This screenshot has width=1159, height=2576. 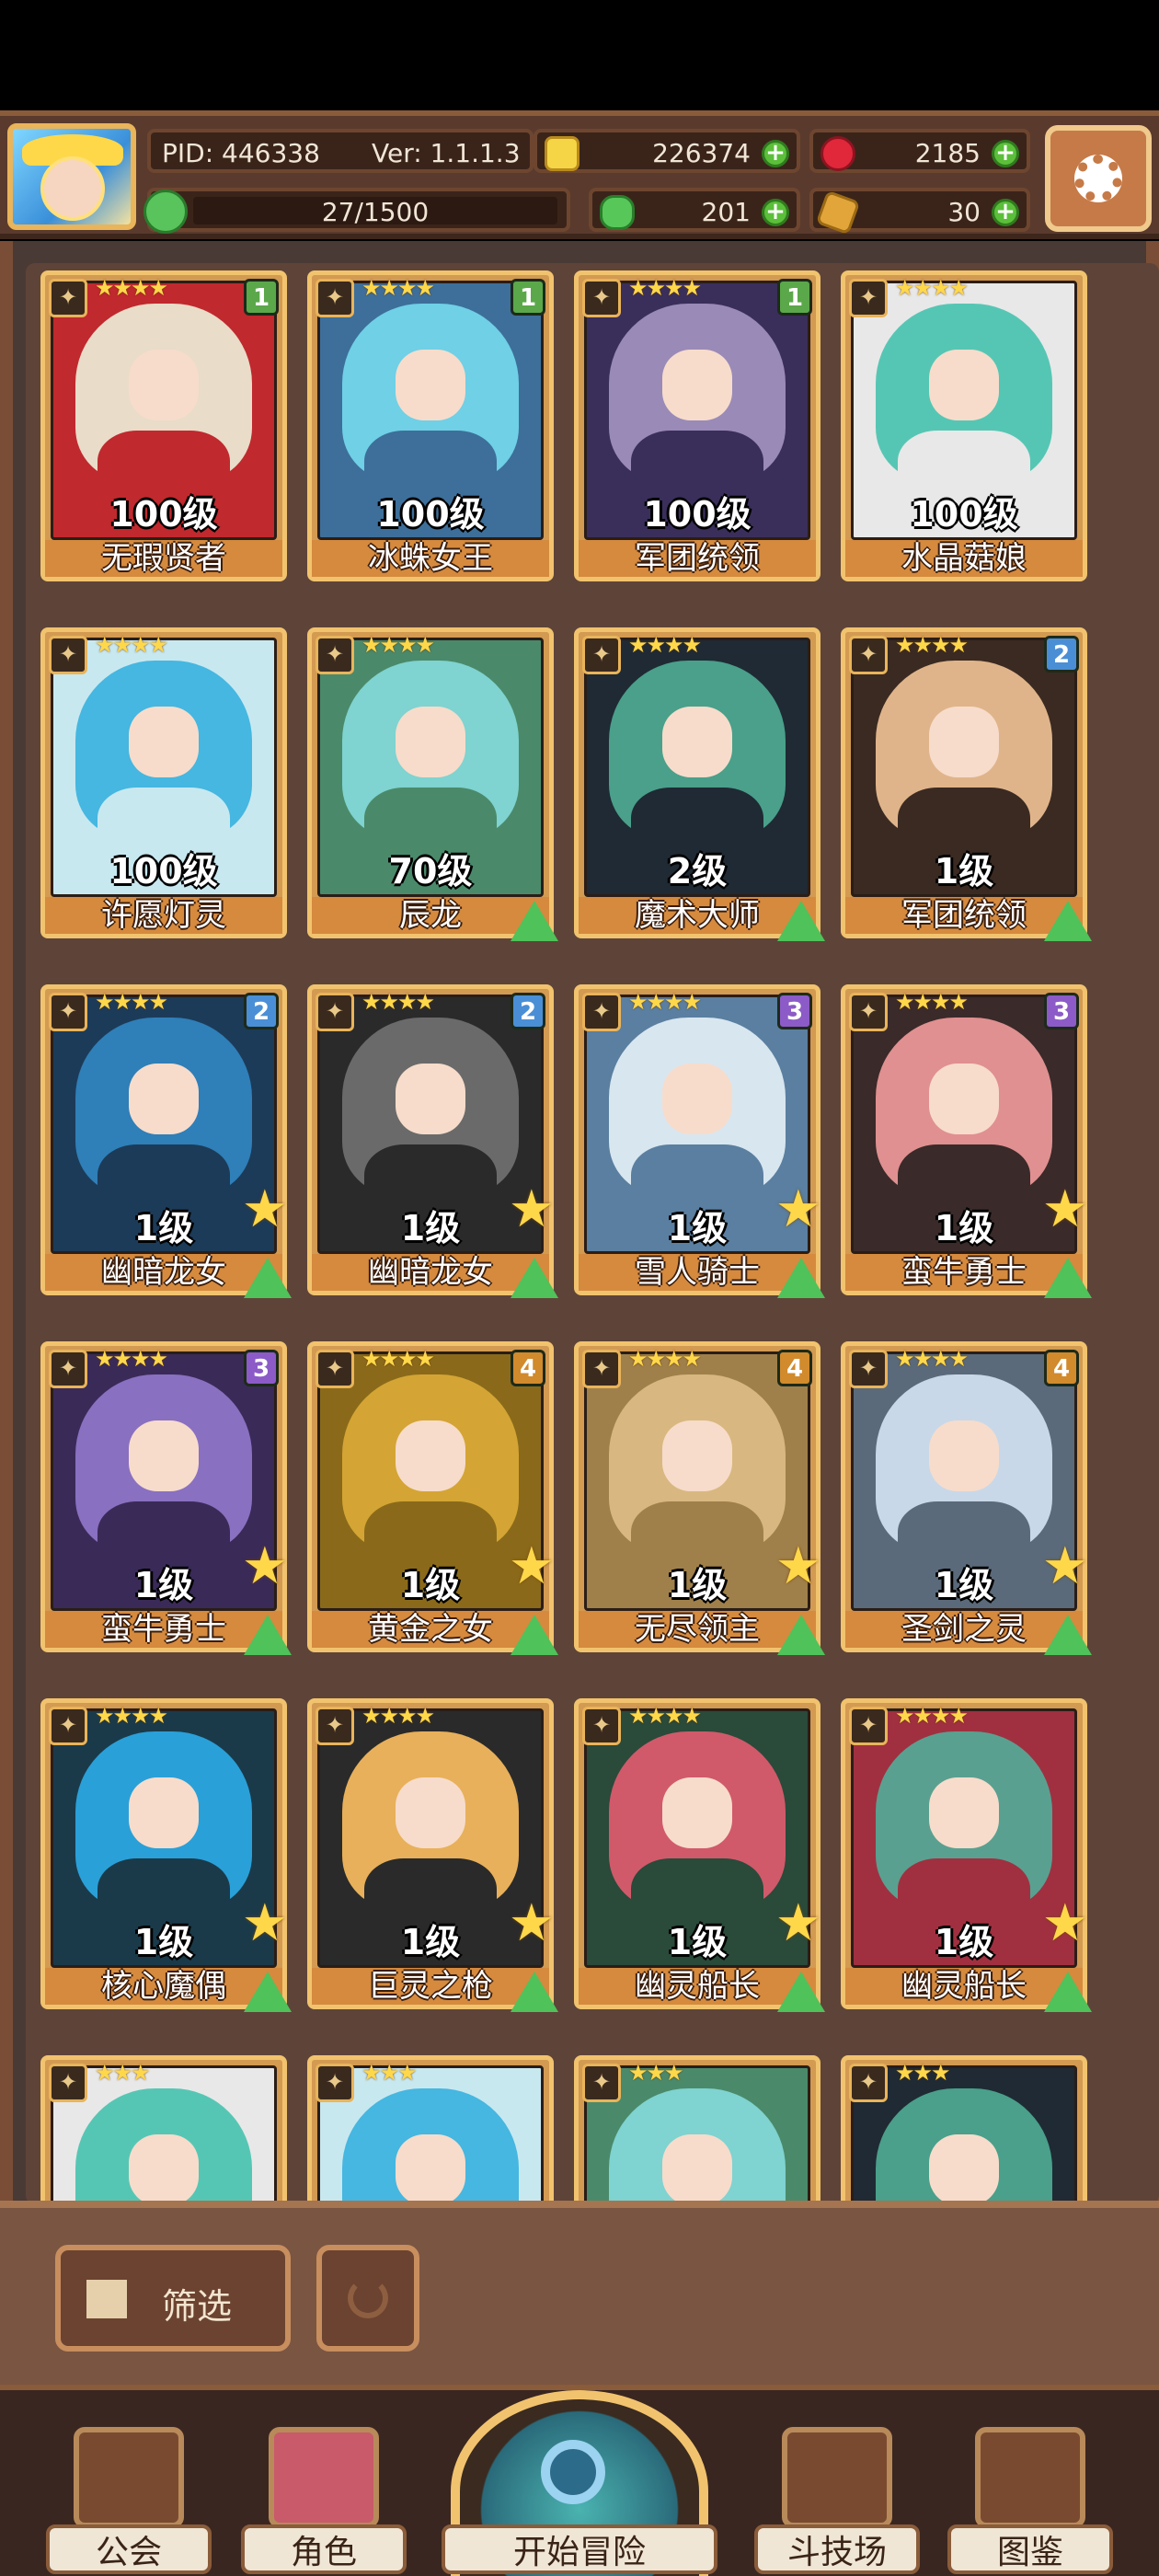 I want to click on character-card: ✦ ★★★★ 2级 魔术大师, so click(x=699, y=784).